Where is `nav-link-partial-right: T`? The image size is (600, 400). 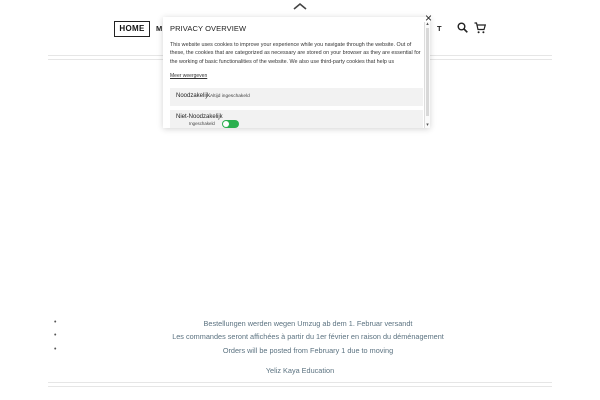
nav-link-partial-right: T is located at coordinates (439, 28).